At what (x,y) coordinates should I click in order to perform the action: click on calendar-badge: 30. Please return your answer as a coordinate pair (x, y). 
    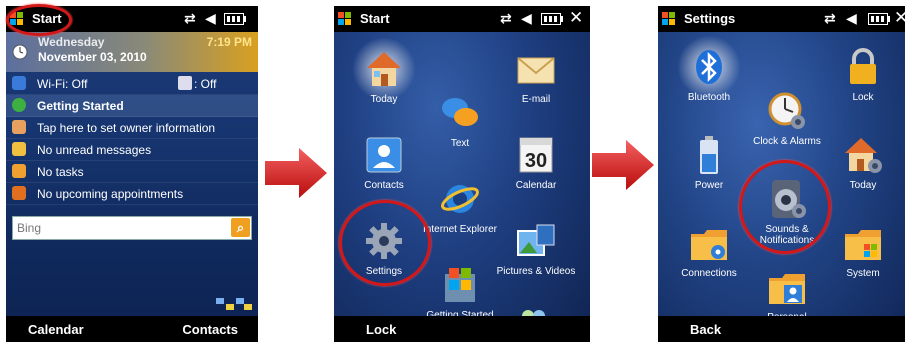
    Looking at the image, I should click on (536, 161).